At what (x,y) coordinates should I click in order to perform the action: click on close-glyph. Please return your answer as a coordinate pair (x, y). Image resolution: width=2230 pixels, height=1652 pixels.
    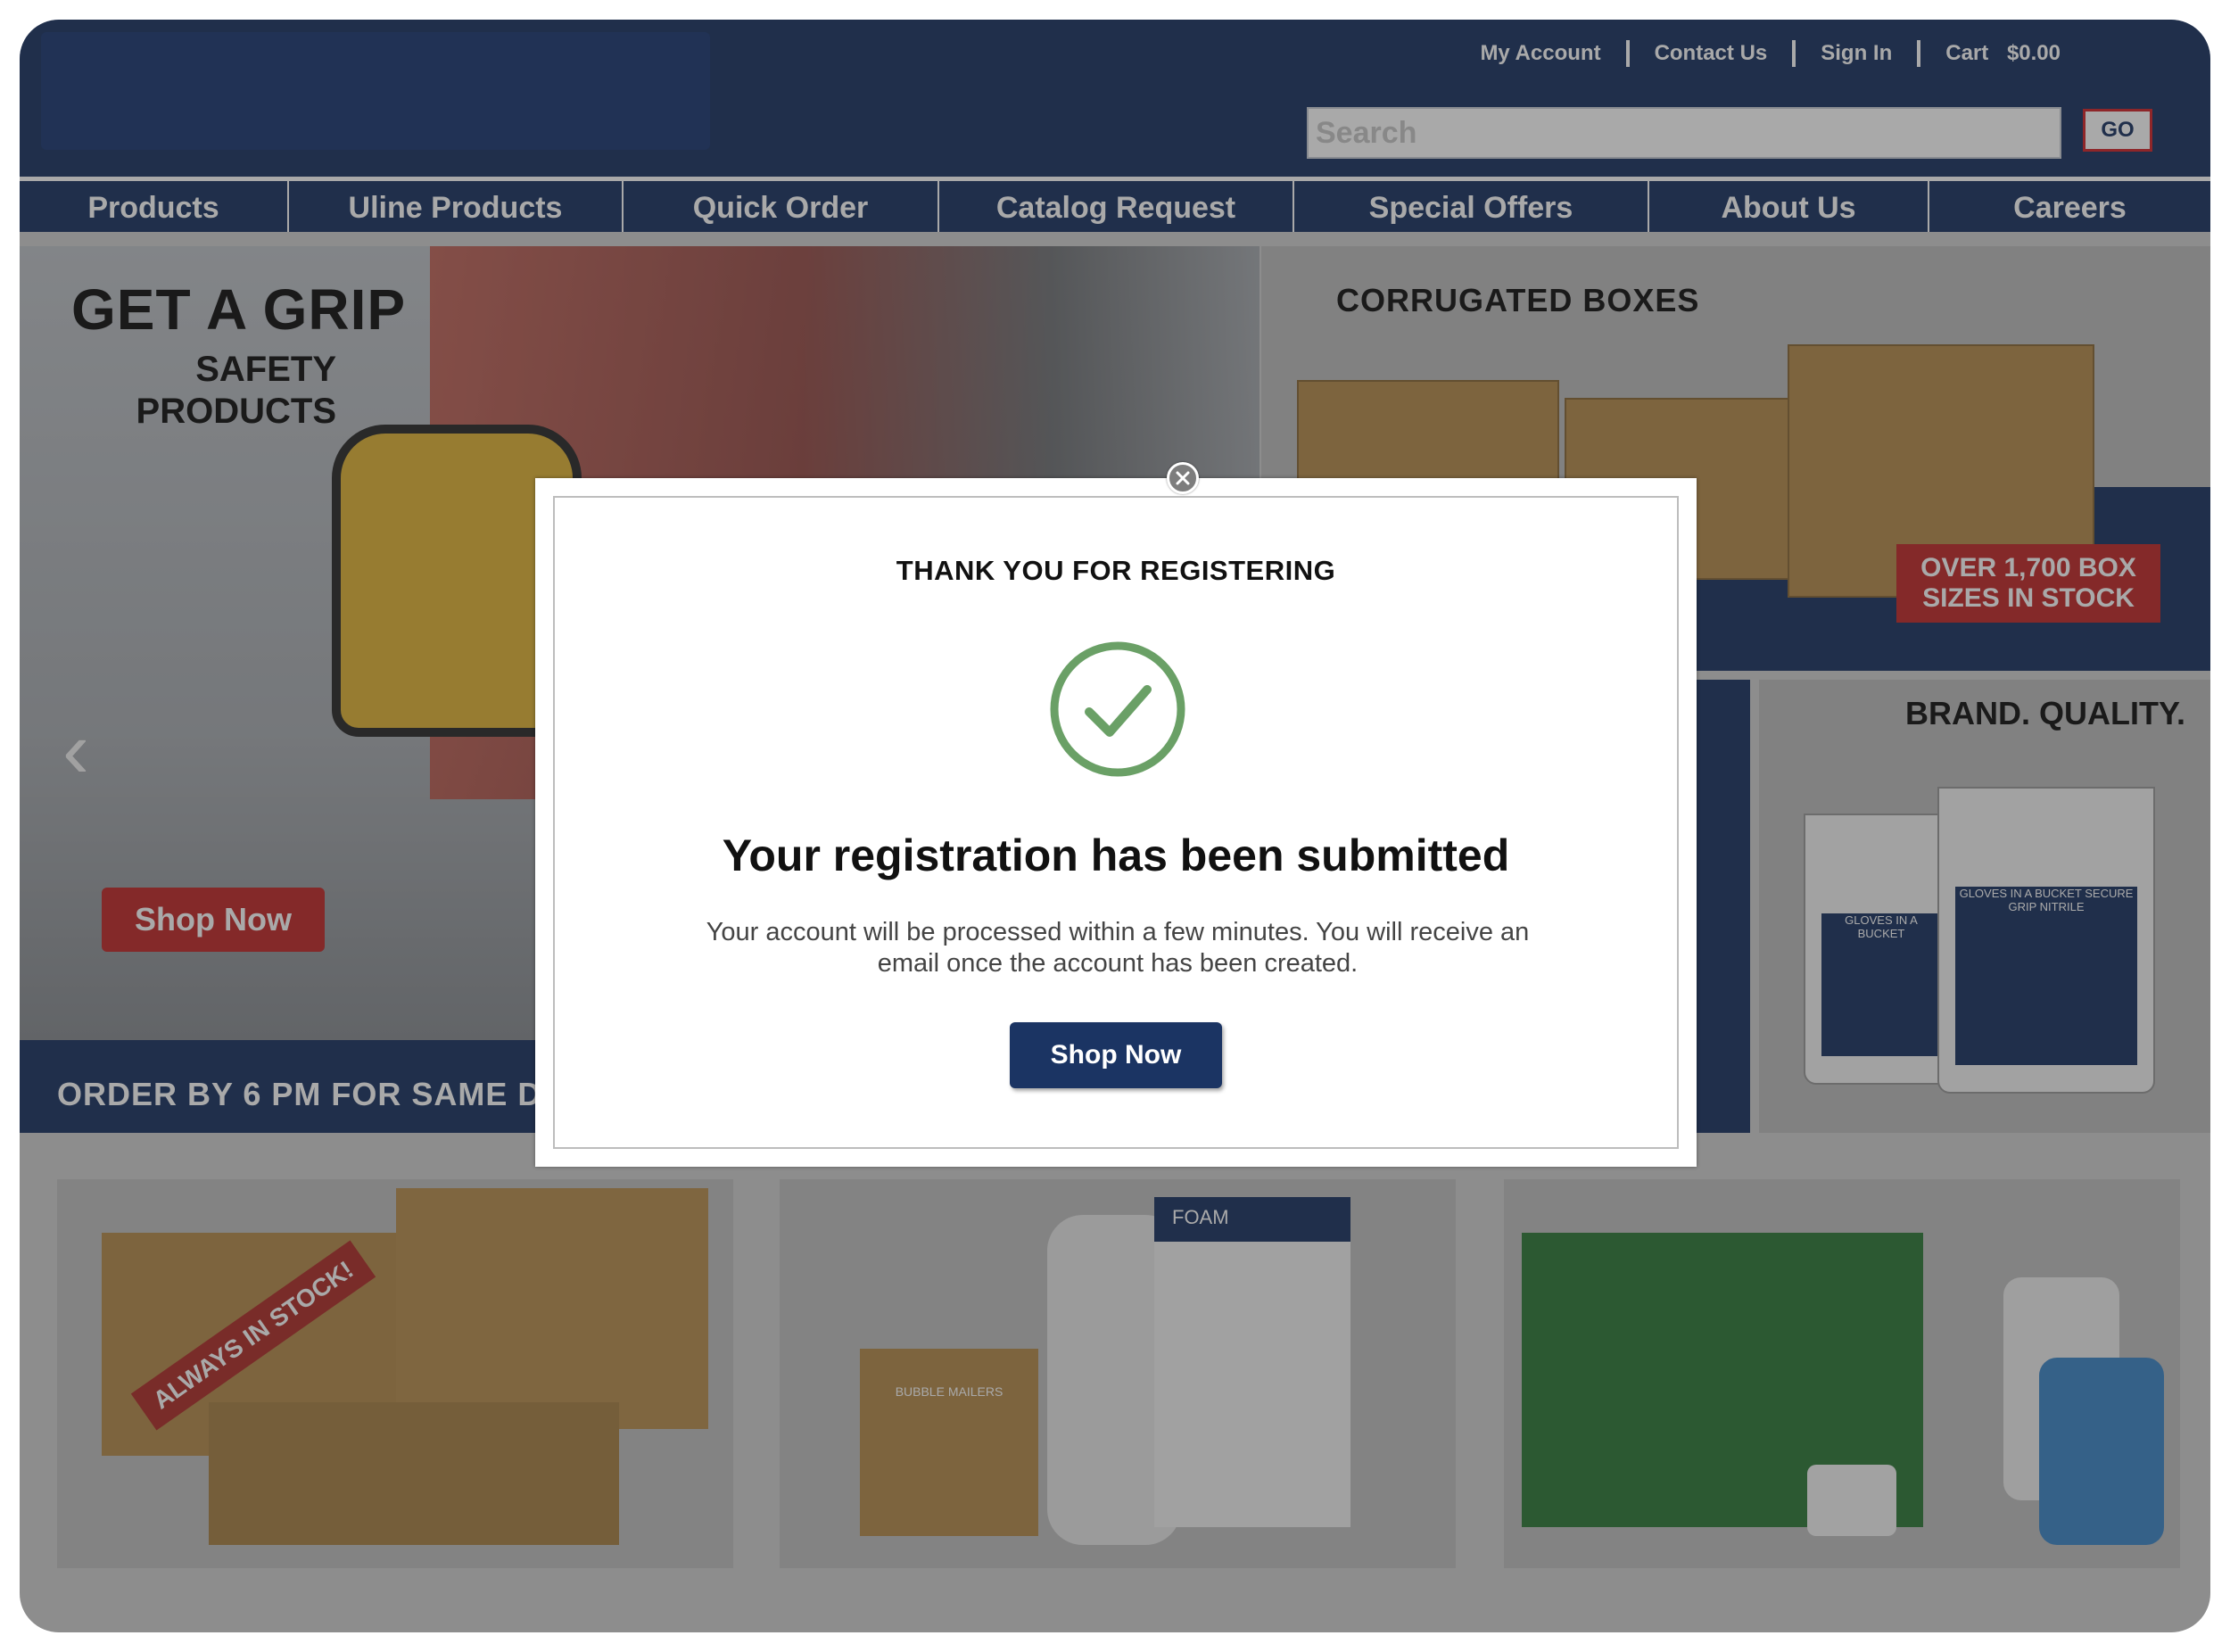
    Looking at the image, I should click on (1183, 478).